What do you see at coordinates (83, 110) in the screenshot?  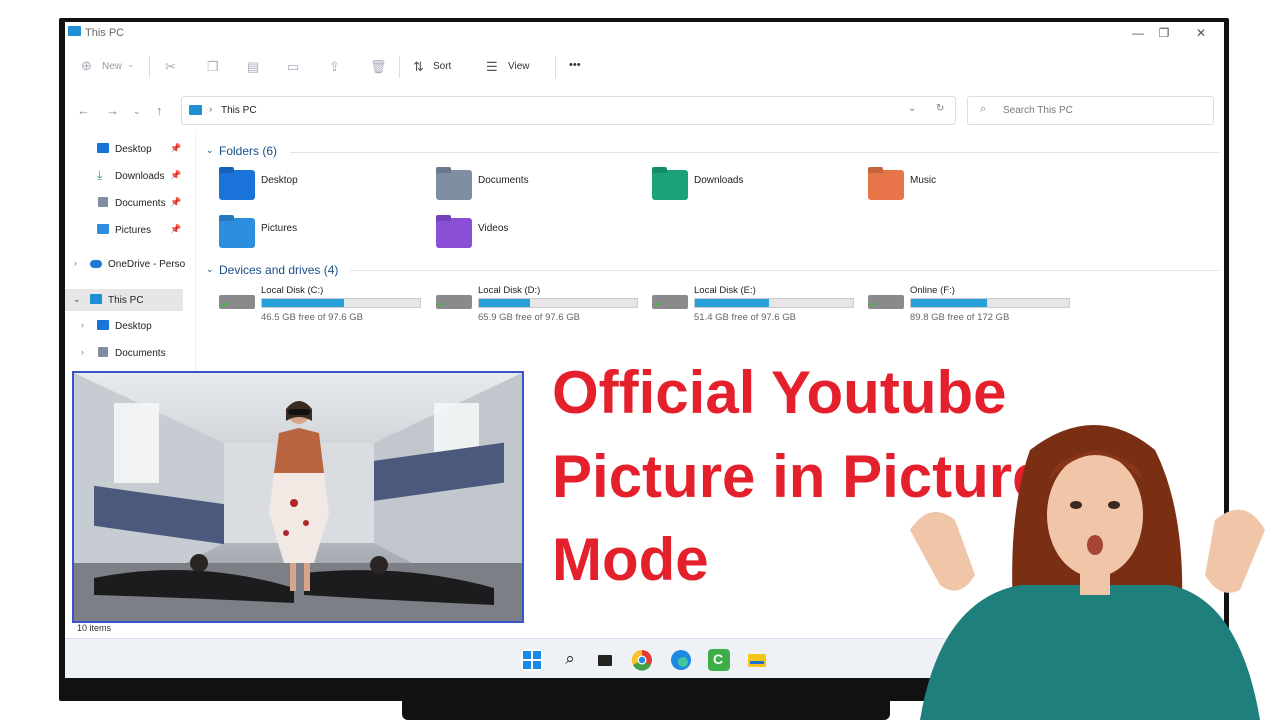 I see `back-arrow-icon: ←` at bounding box center [83, 110].